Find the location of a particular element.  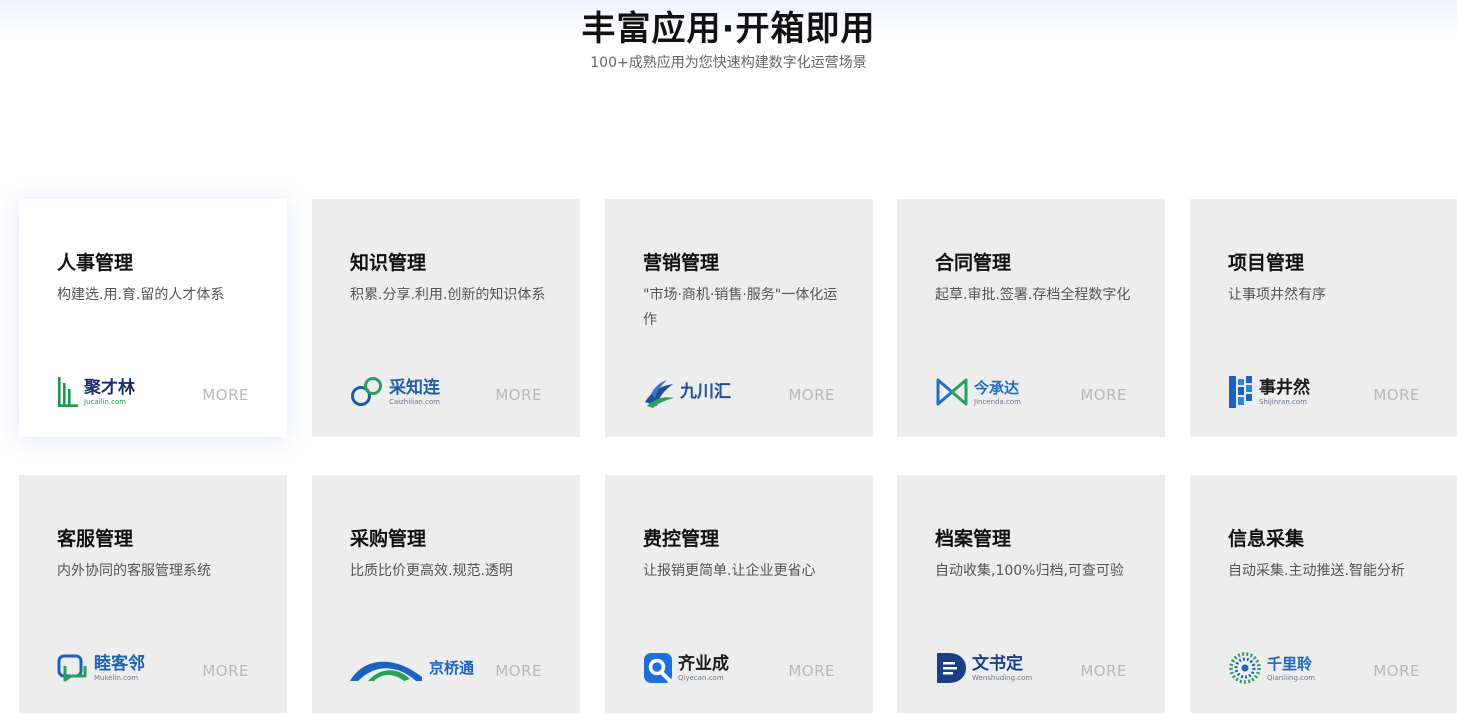

q-square-icon is located at coordinates (658, 668).